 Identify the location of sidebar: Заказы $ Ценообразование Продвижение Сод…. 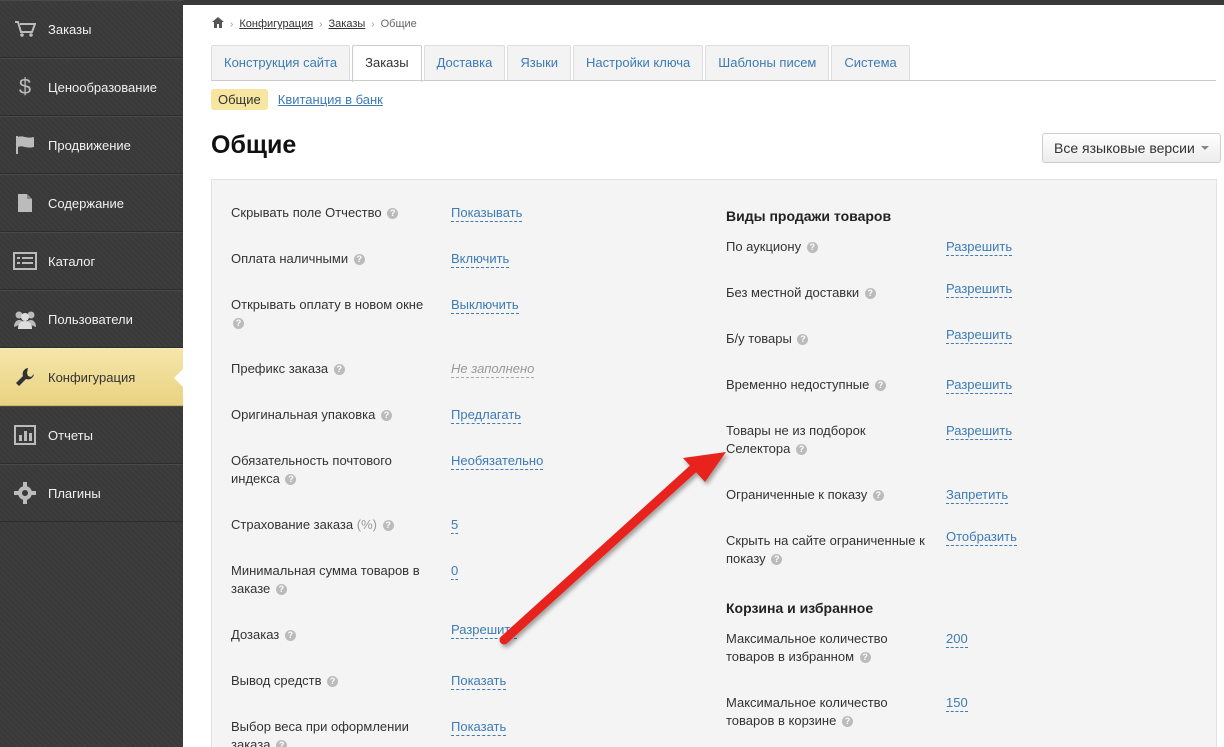
(91, 373).